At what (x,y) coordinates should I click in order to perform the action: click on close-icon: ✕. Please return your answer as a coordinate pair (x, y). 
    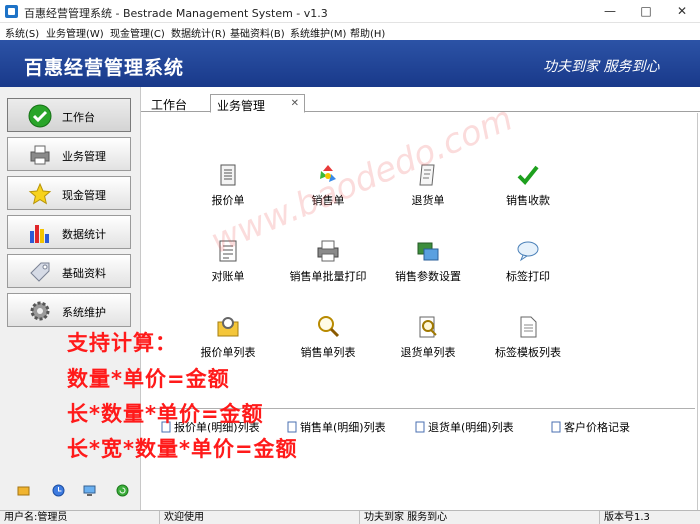
    Looking at the image, I should click on (295, 103).